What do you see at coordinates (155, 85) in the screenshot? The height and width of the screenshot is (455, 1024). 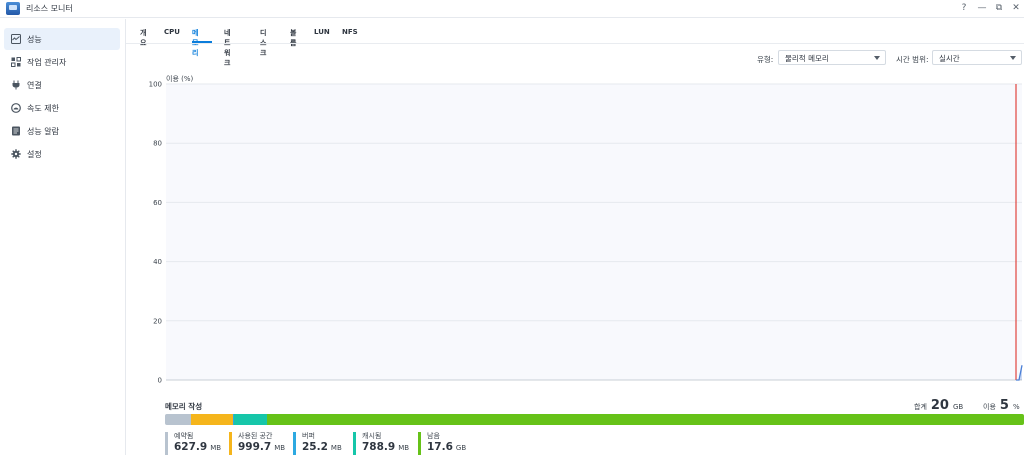 I see `y-tick-label: 100` at bounding box center [155, 85].